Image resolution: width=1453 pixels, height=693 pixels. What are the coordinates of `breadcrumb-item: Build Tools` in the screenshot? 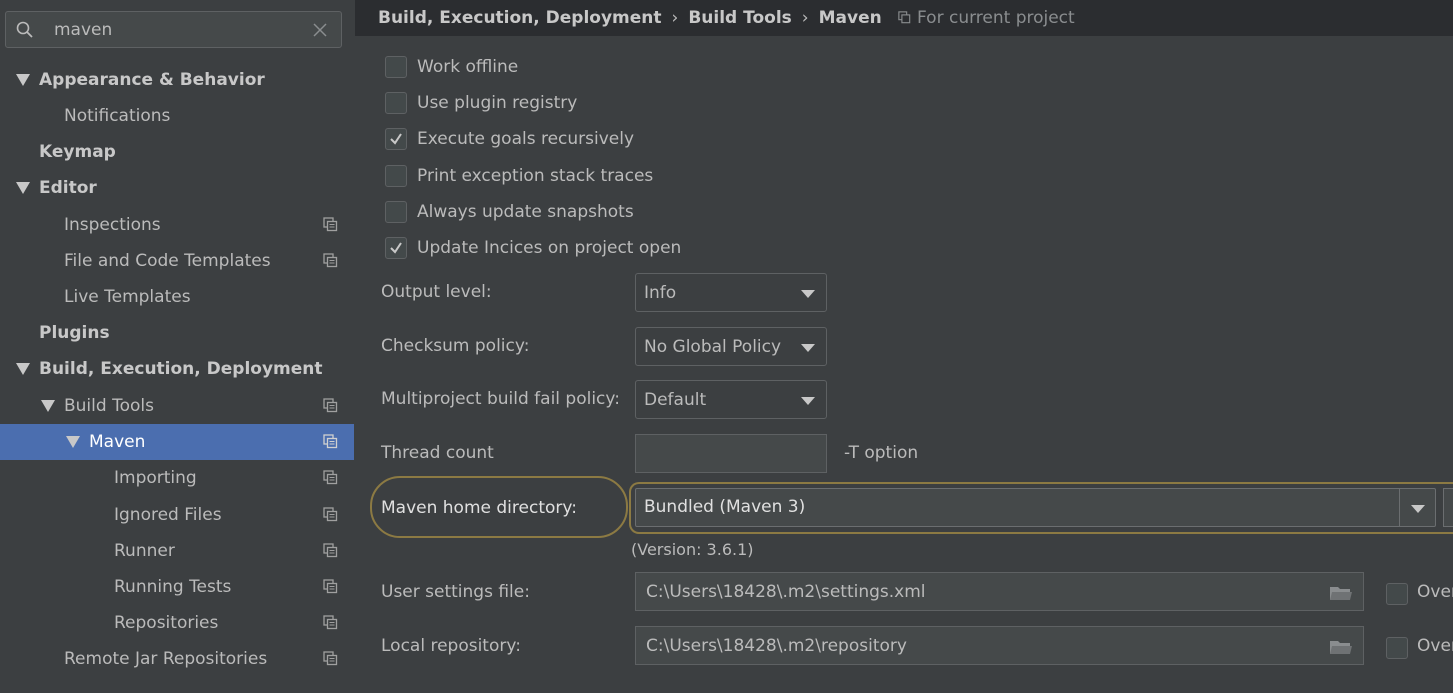 It's located at (739, 18).